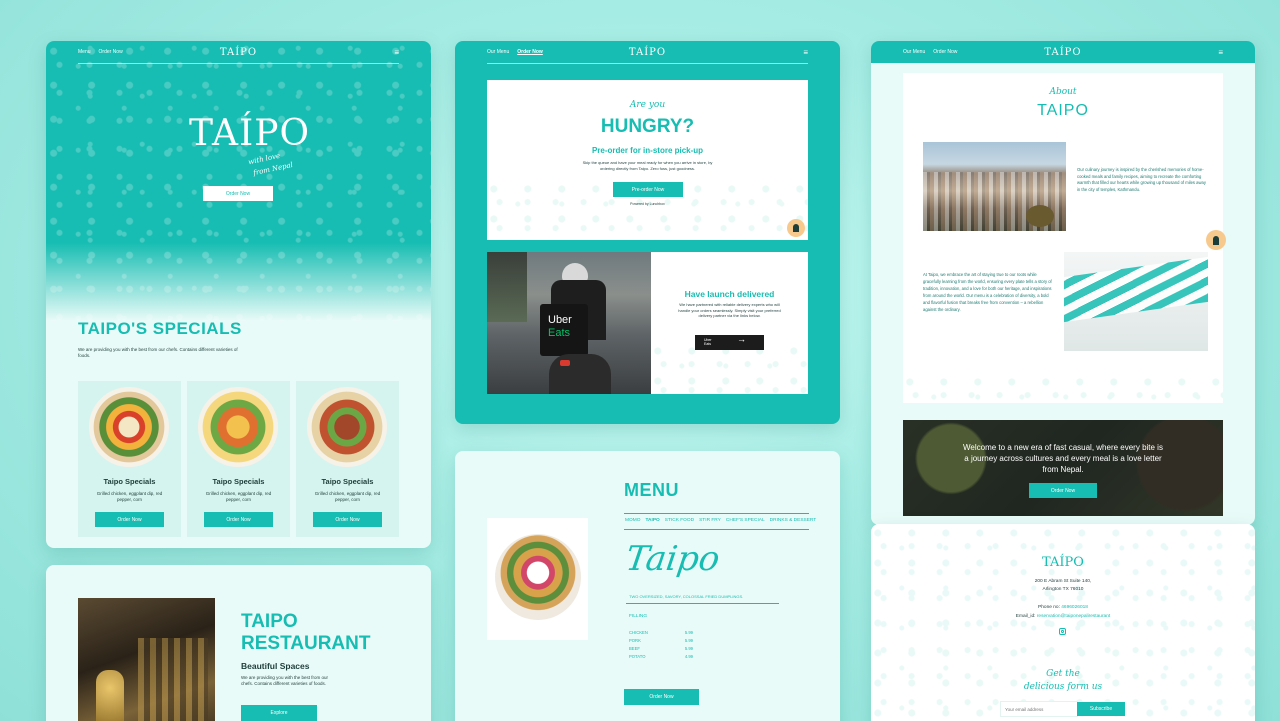  What do you see at coordinates (1063, 581) in the screenshot?
I see `address-line-1: 200 E Abram St Suite 140,` at bounding box center [1063, 581].